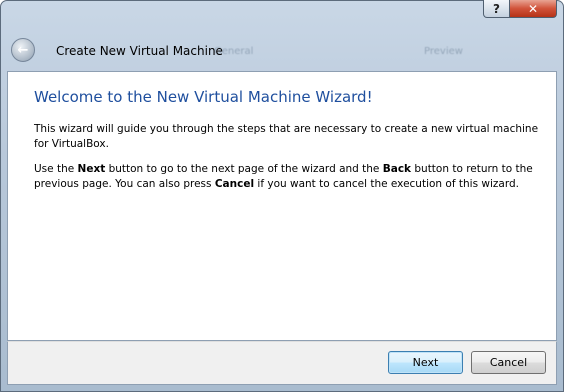 Image resolution: width=564 pixels, height=392 pixels. I want to click on caption-buttons: ? ✕, so click(520, 9).